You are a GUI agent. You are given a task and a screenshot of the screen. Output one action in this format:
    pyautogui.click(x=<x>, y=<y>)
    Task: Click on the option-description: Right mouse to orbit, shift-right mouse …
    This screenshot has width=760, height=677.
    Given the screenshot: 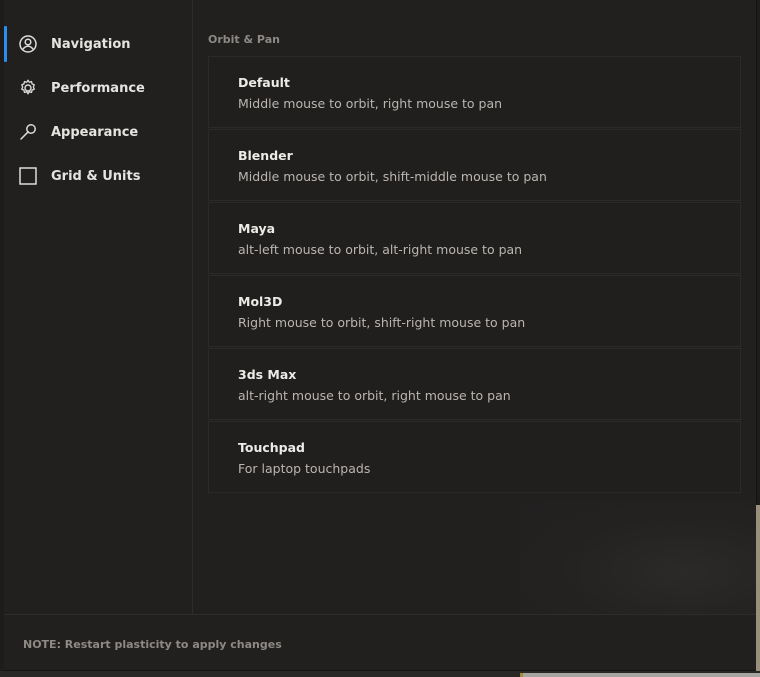 What is the action you would take?
    pyautogui.click(x=382, y=322)
    